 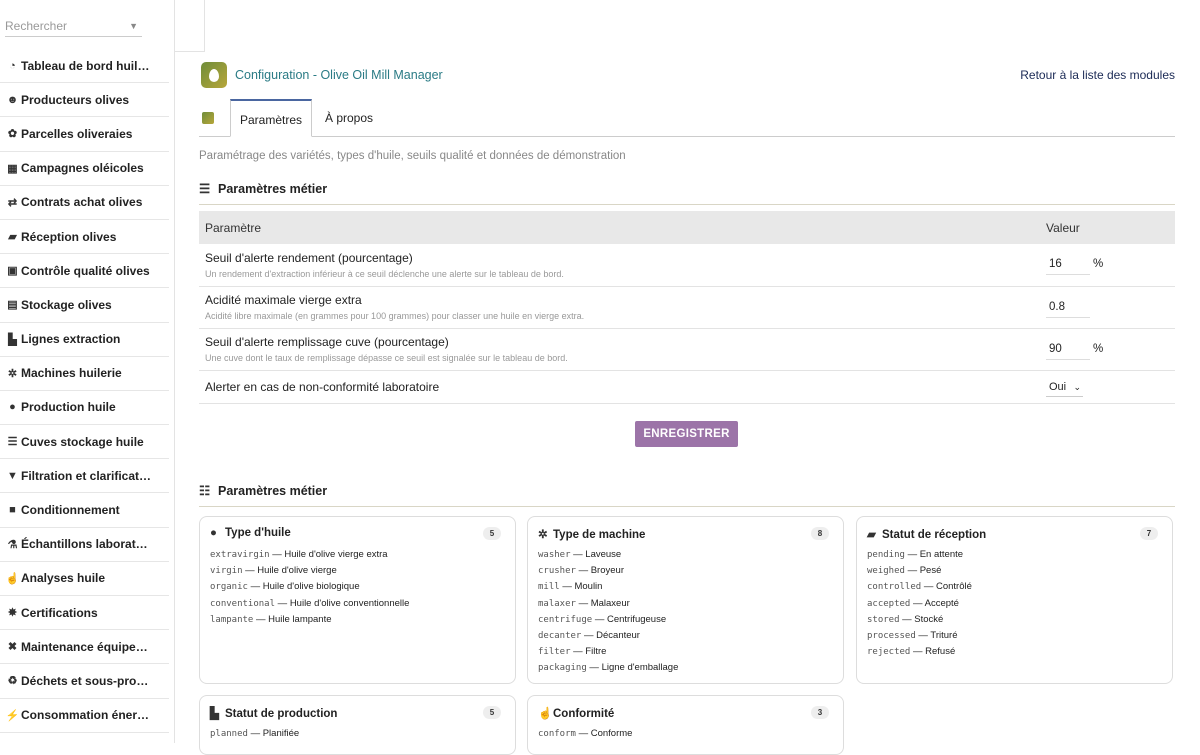 I want to click on sidebar-item-label: Stockage olives, so click(x=66, y=304).